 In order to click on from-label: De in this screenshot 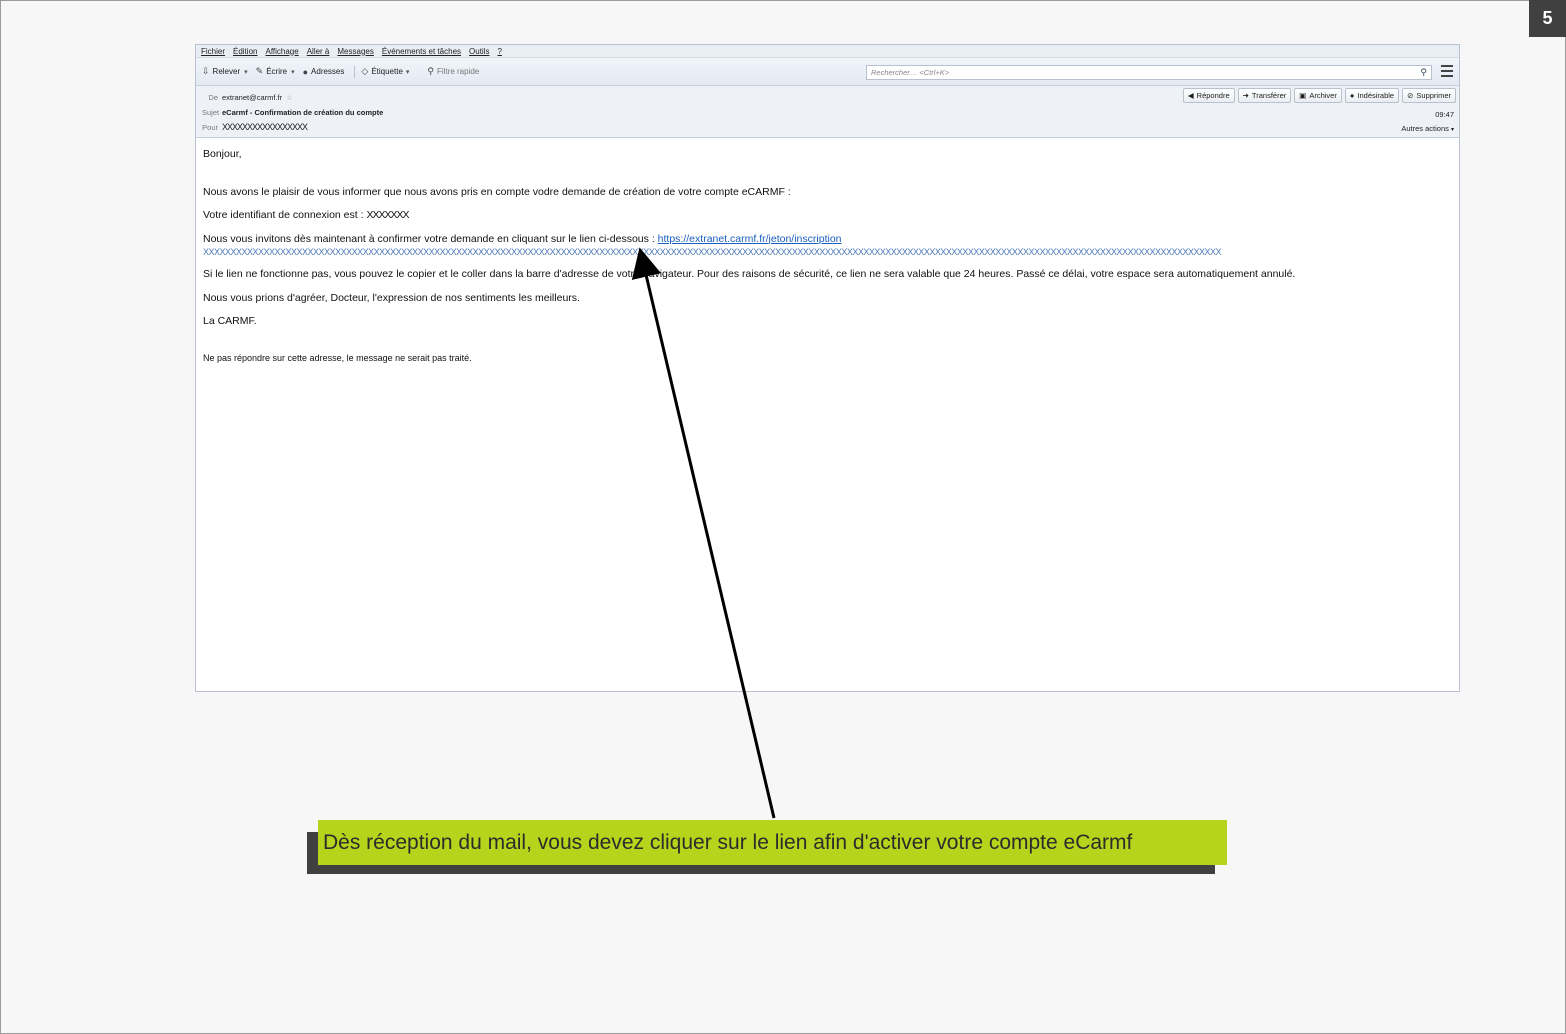, I will do `click(213, 97)`.